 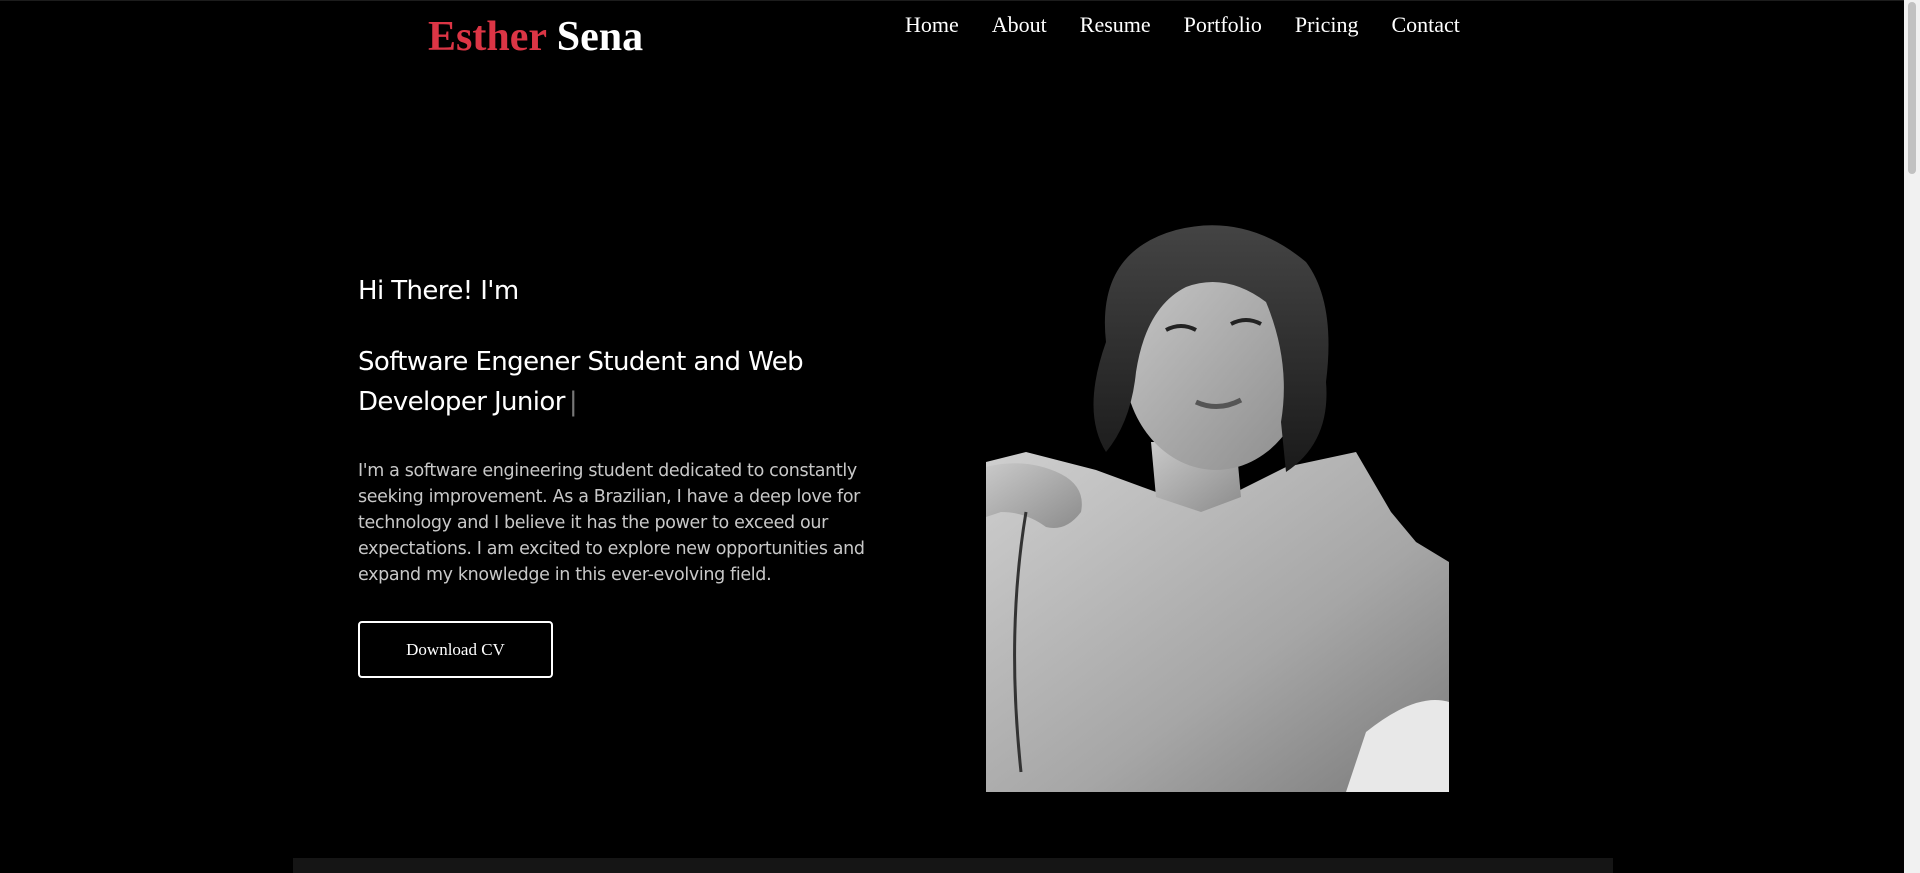 What do you see at coordinates (455, 649) in the screenshot?
I see `download-cv-button: Download CV` at bounding box center [455, 649].